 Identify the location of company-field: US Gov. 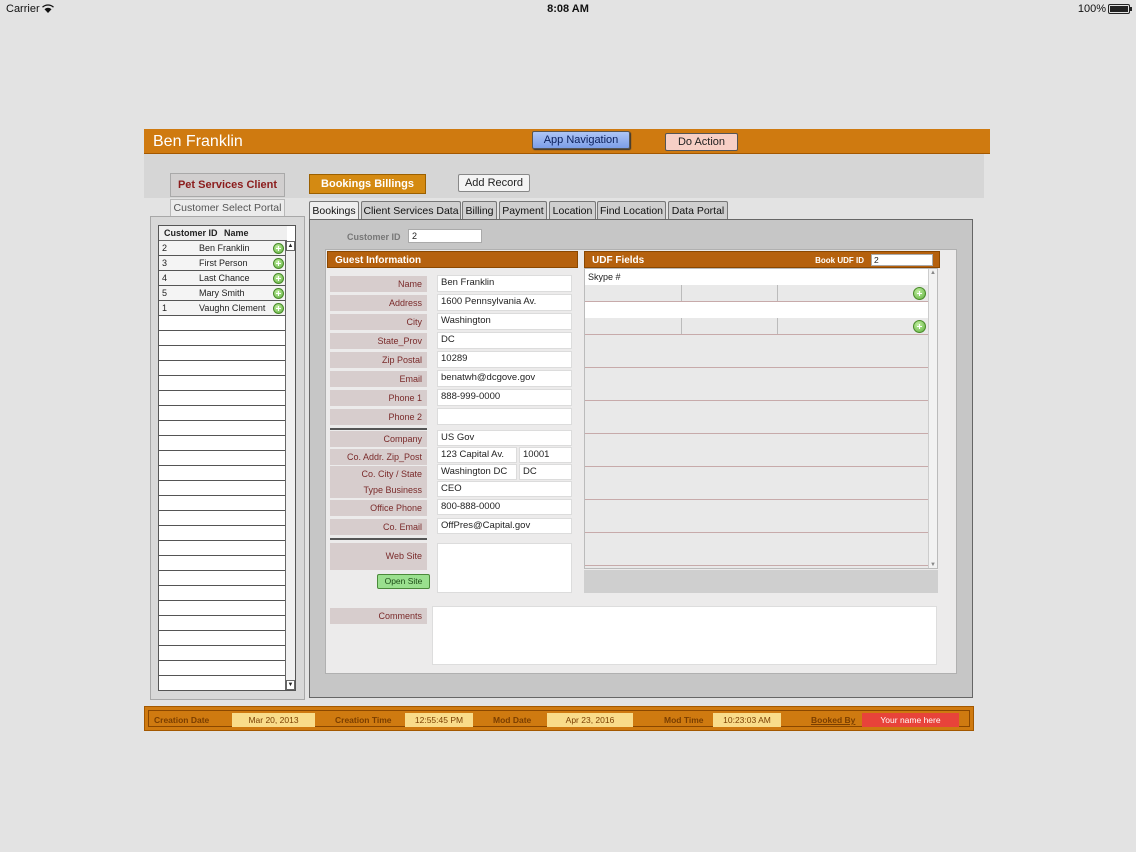
(504, 438).